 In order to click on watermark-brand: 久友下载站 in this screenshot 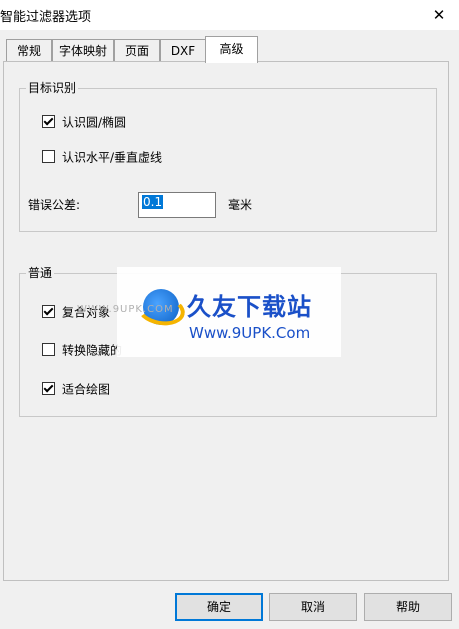, I will do `click(249, 307)`.